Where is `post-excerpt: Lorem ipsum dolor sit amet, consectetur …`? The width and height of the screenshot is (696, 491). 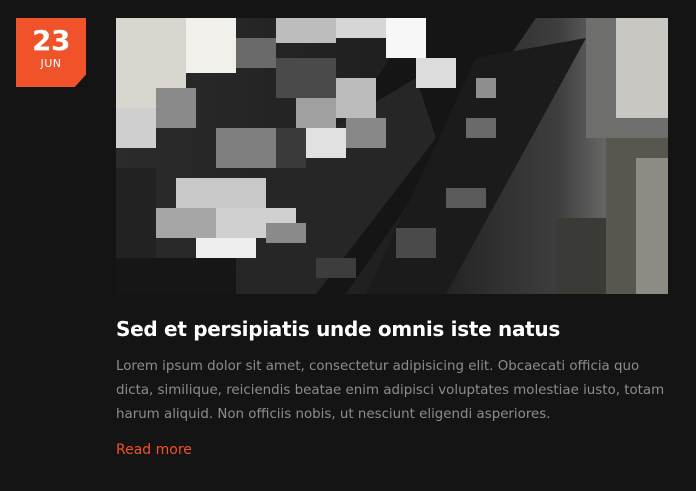
post-excerpt: Lorem ipsum dolor sit amet, consectetur … is located at coordinates (390, 390).